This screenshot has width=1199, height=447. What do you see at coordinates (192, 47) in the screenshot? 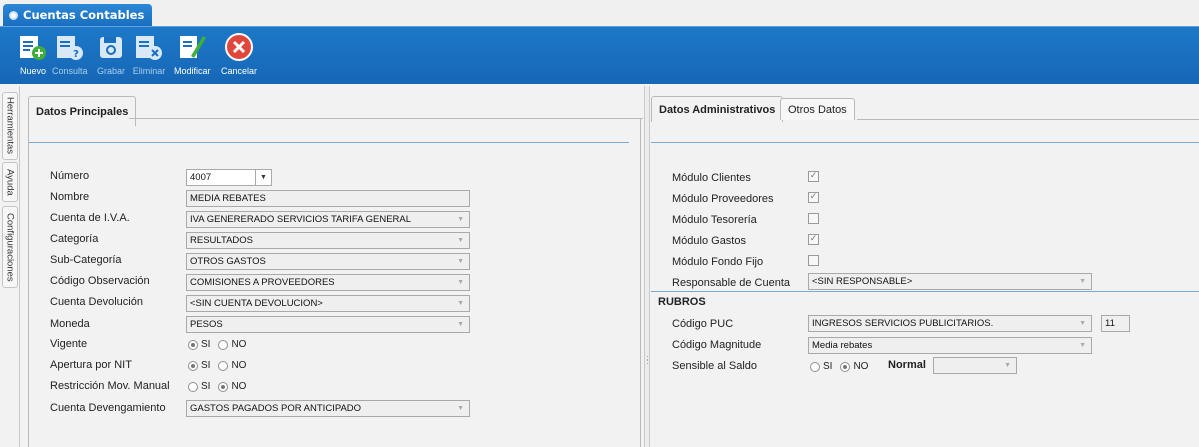
I see `edit-document-icon` at bounding box center [192, 47].